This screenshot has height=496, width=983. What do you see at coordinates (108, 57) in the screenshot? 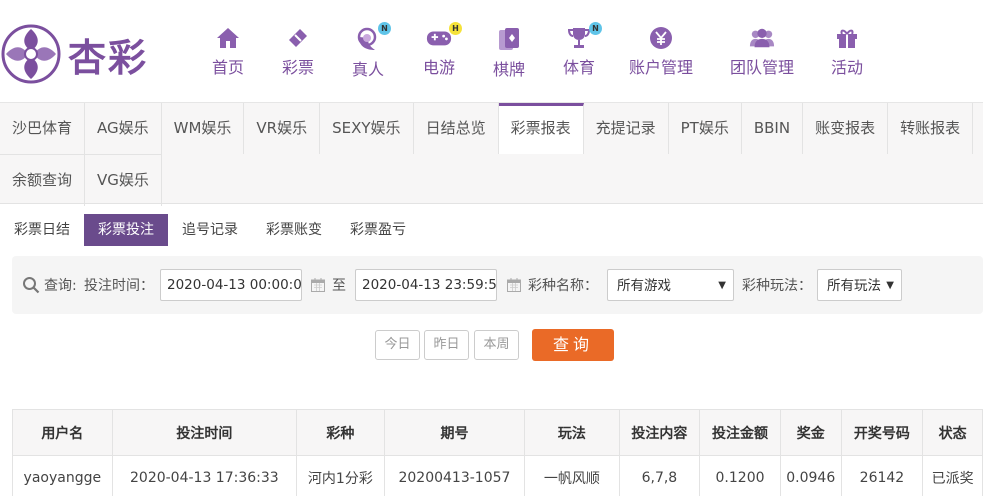
I see `logo-text: 杏彩` at bounding box center [108, 57].